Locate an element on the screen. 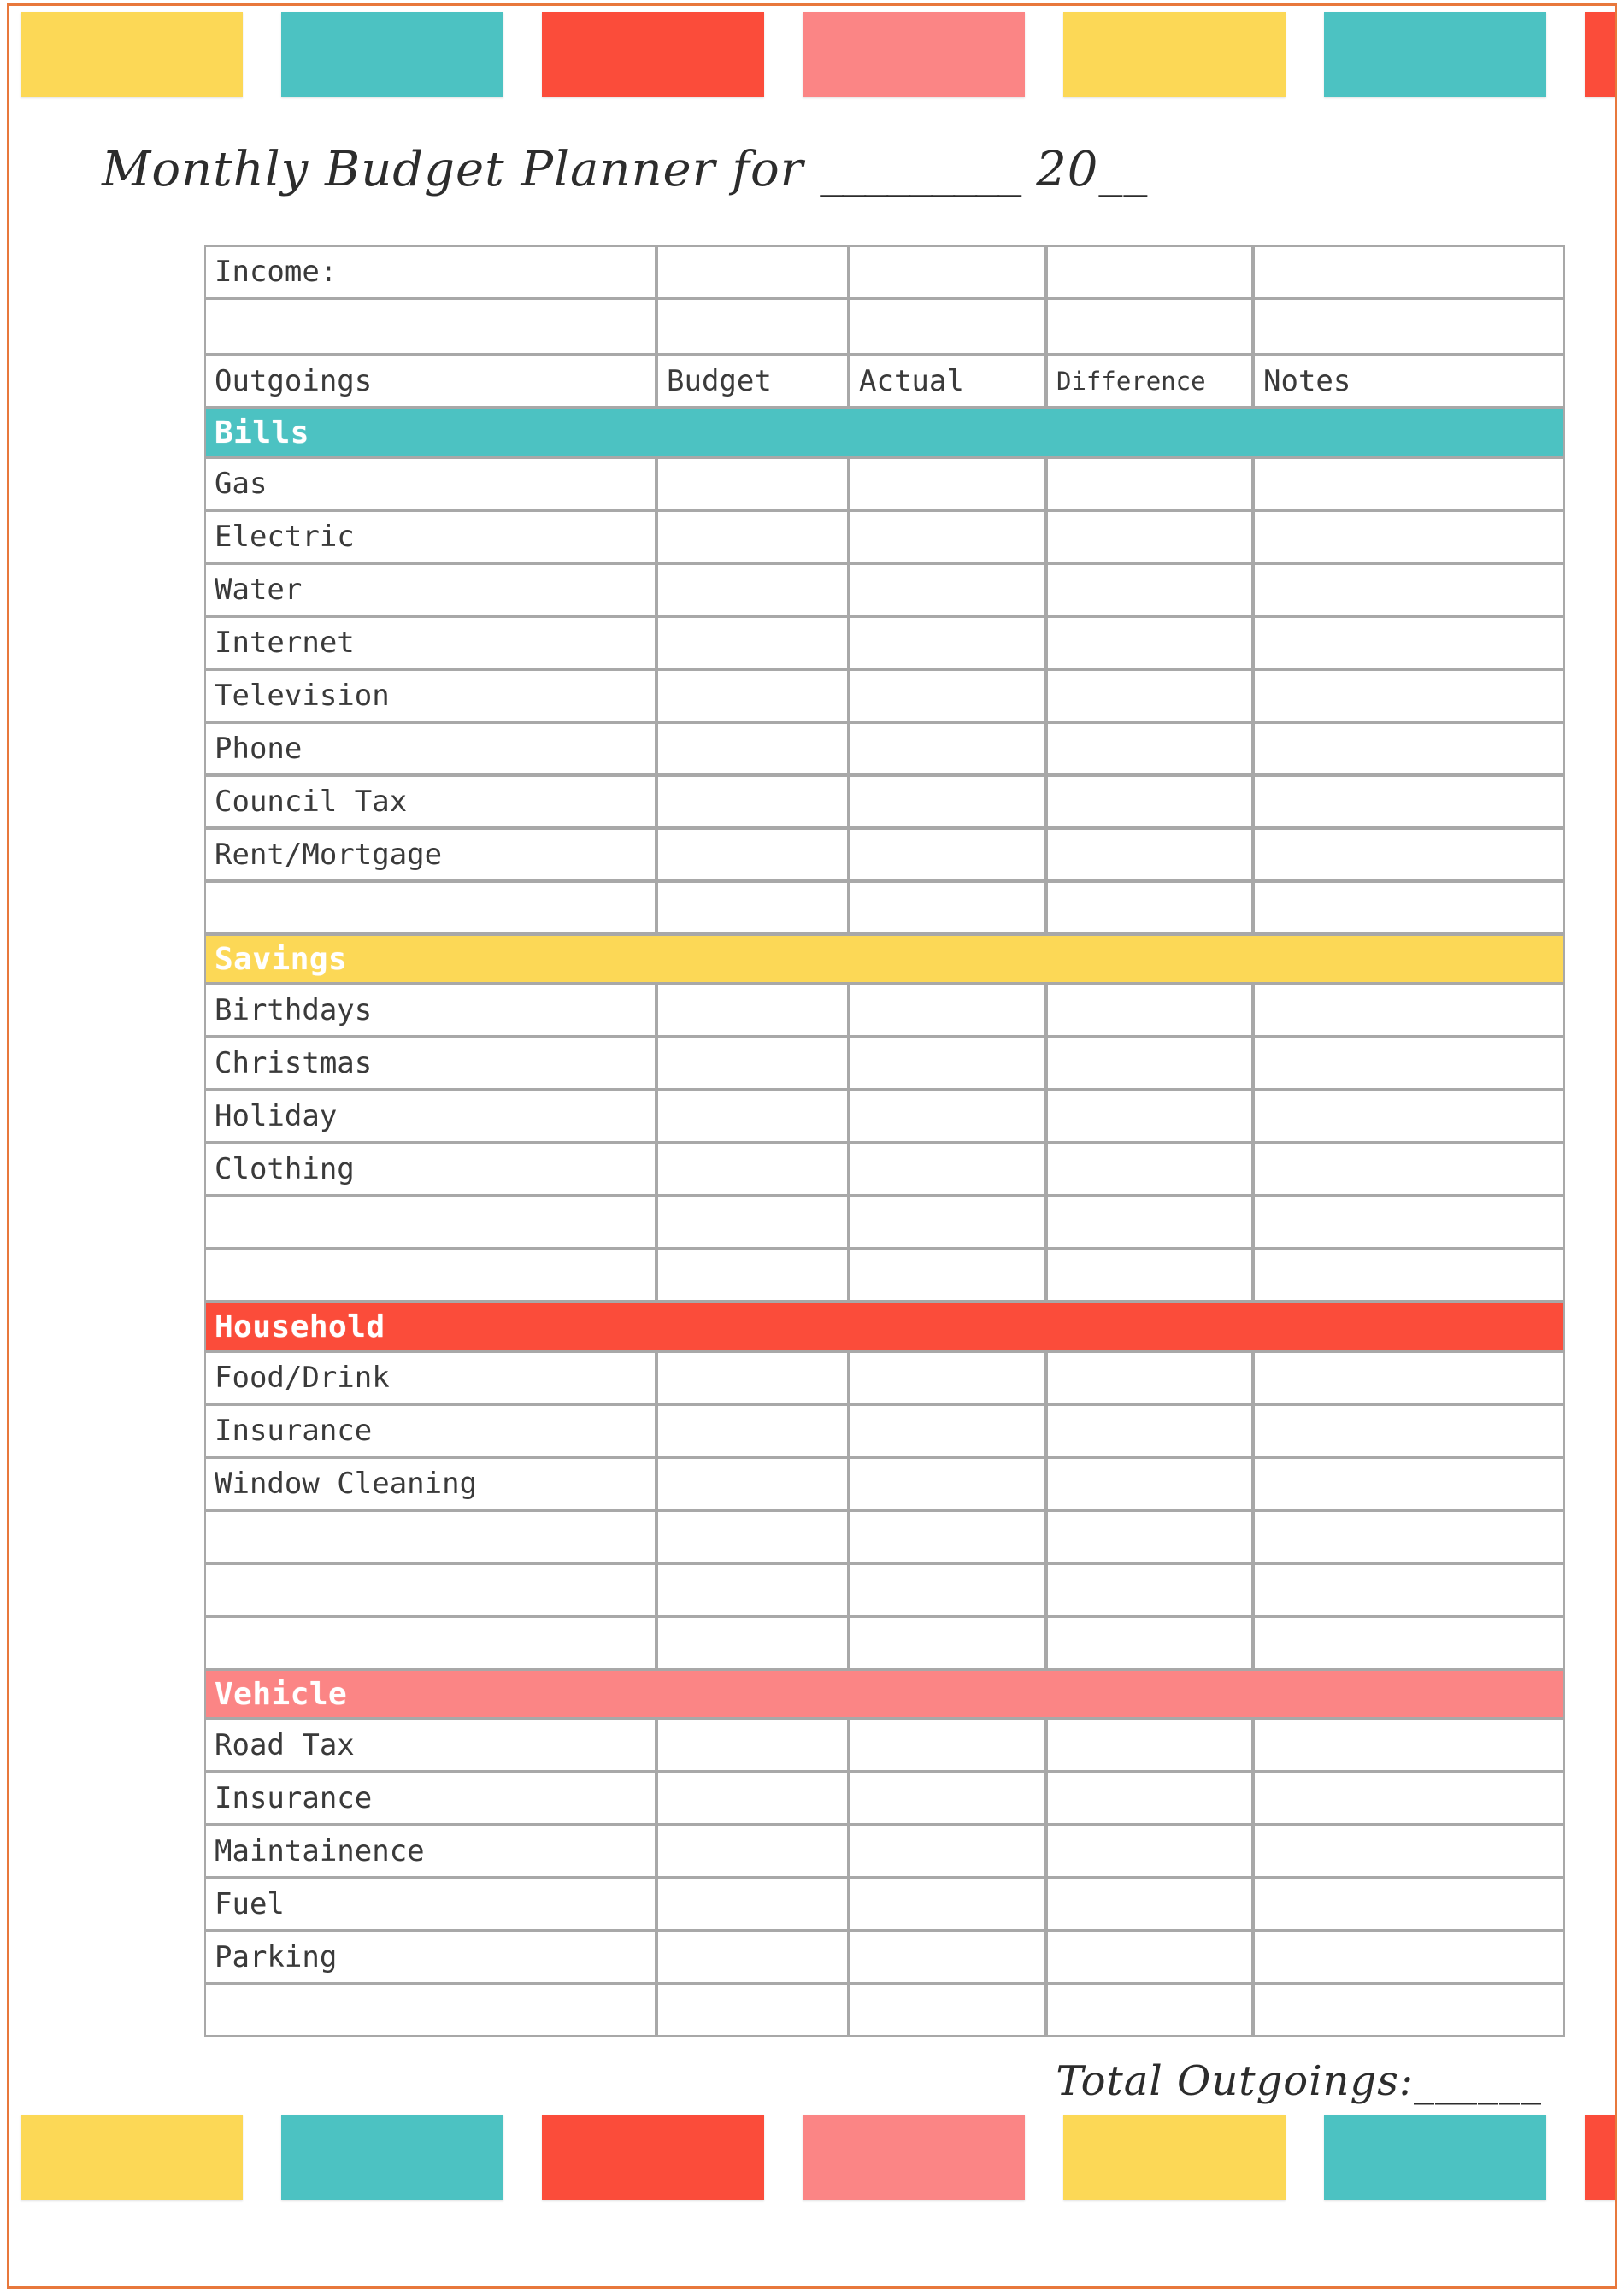 The image size is (1624, 2294). row-vehicle-4-notes-cell is located at coordinates (1409, 1958).